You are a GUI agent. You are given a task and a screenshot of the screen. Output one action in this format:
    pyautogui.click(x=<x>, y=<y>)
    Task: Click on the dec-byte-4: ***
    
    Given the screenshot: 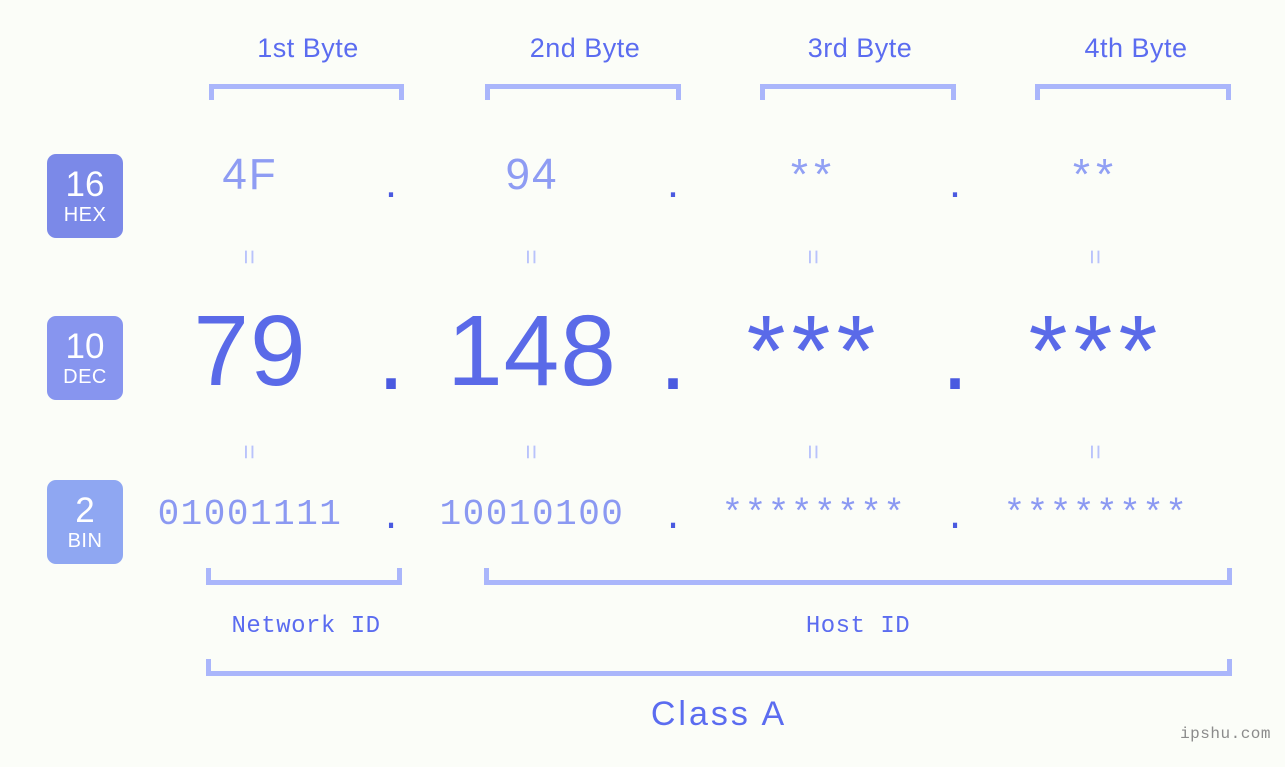 What is the action you would take?
    pyautogui.click(x=1096, y=351)
    